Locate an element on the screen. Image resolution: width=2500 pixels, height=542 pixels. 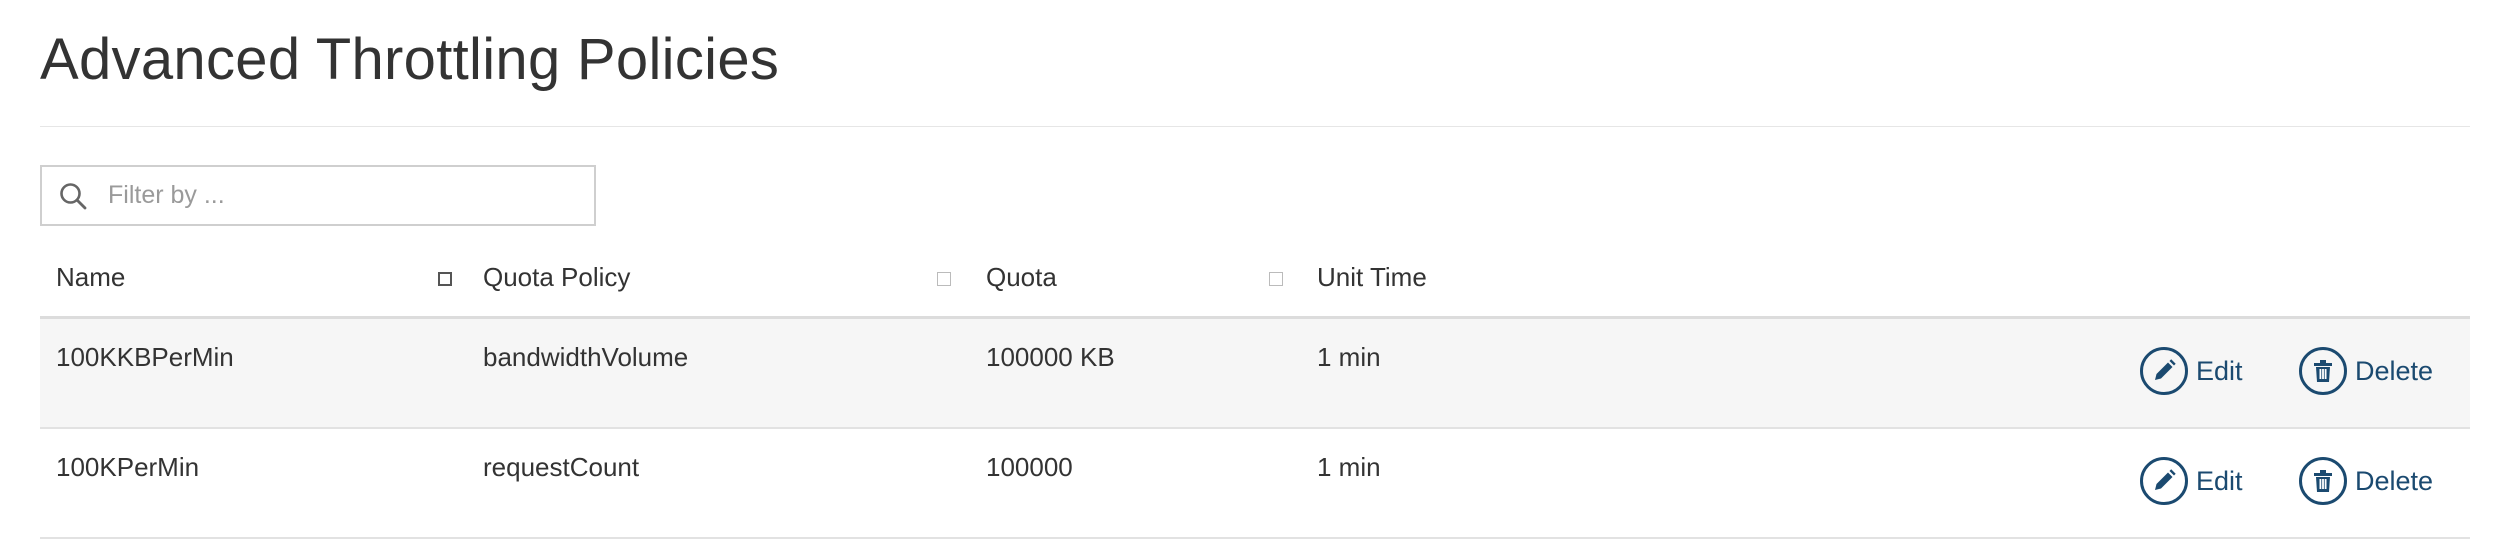
page-title: Advanced Throttling Policies is located at coordinates (410, 59).